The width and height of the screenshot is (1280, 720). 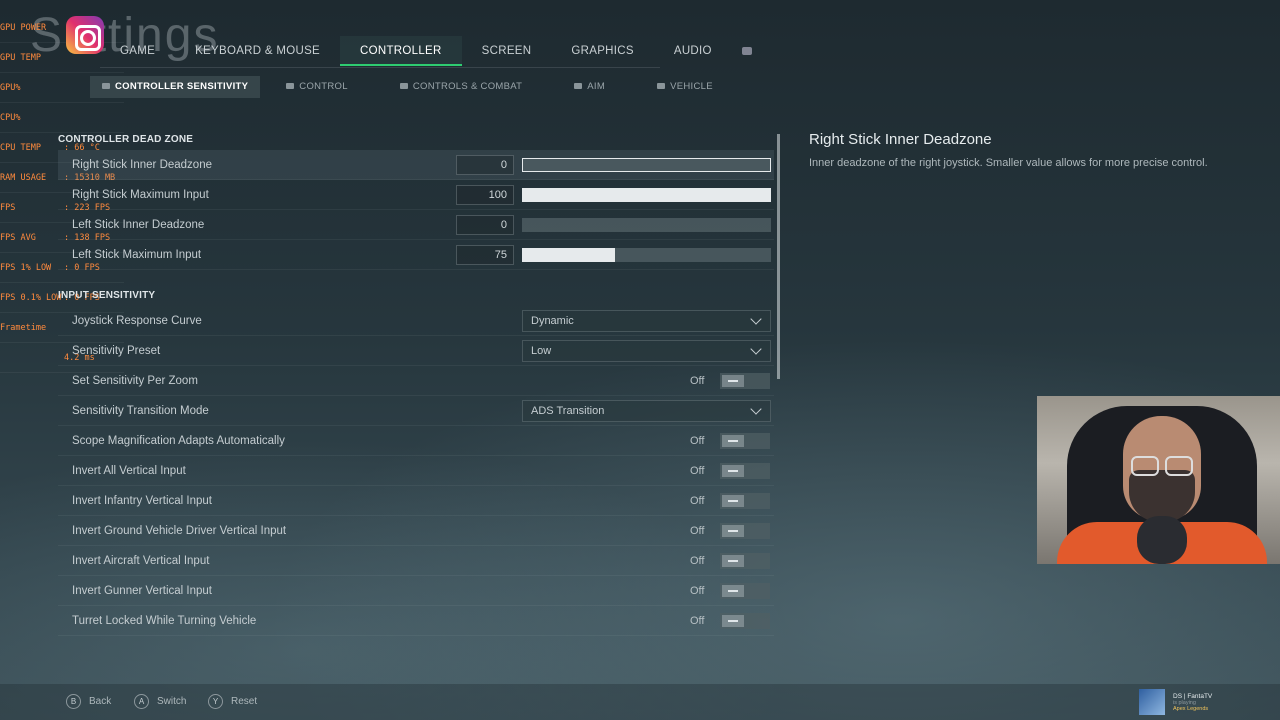 What do you see at coordinates (416, 165) in the screenshot?
I see `setting-row: Right Stick Inner Deadzone 0` at bounding box center [416, 165].